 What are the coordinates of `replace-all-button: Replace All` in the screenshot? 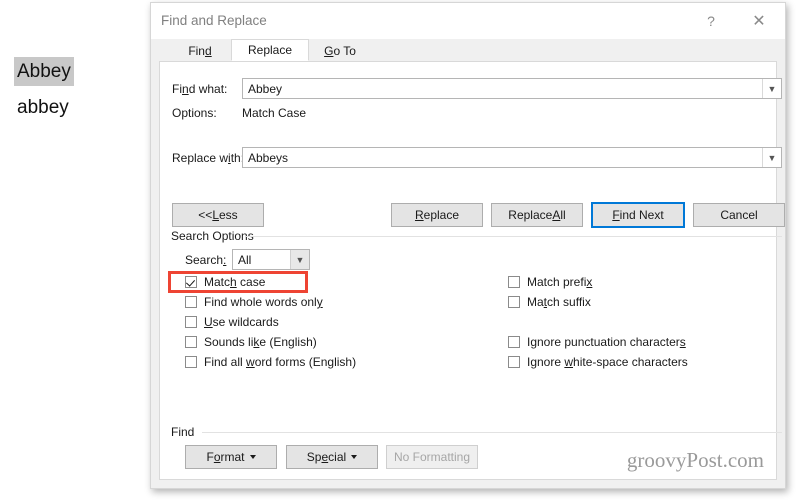 It's located at (537, 215).